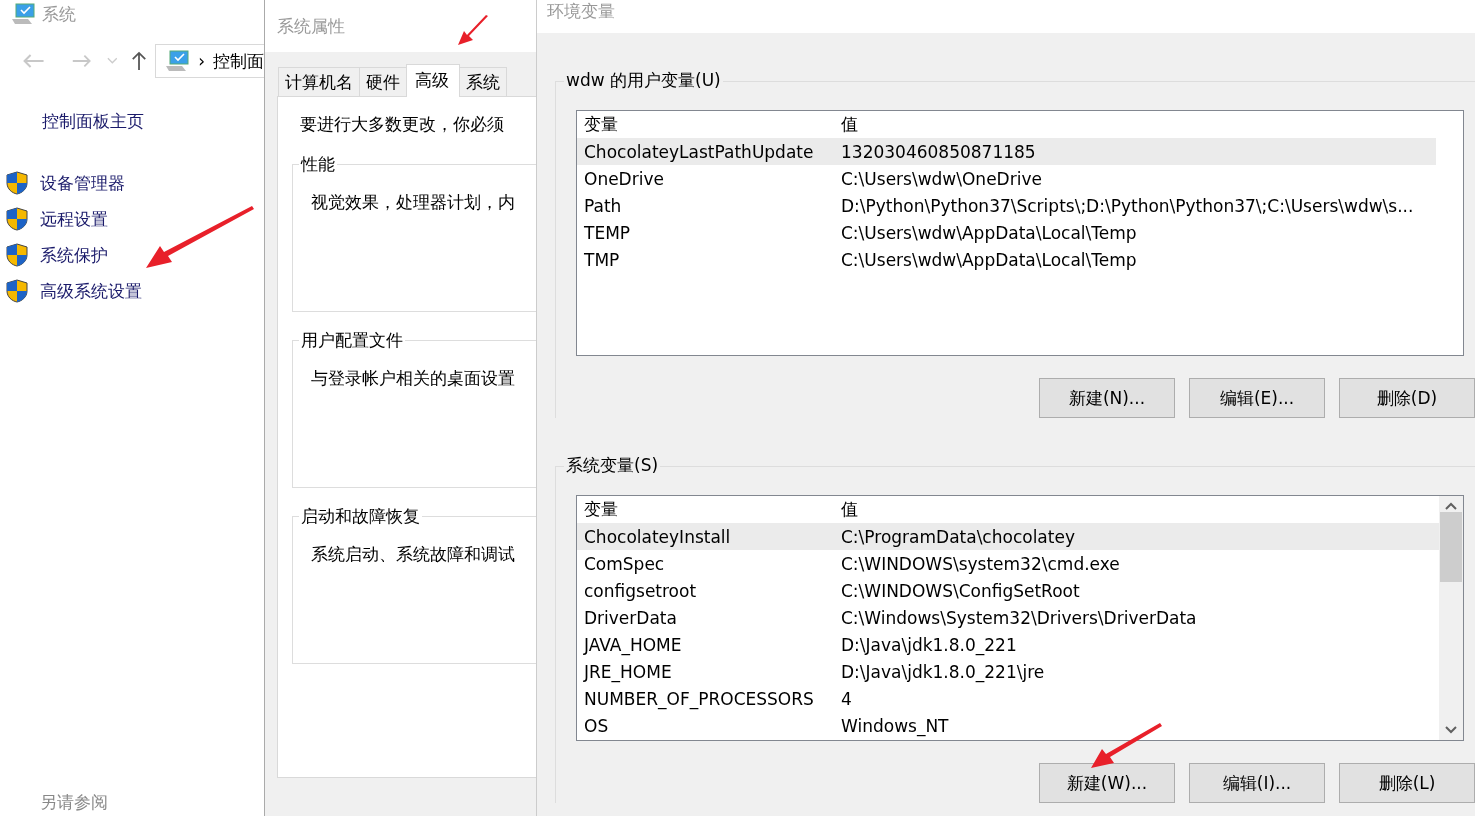  I want to click on sidebar-link: 系统保护, so click(74, 255).